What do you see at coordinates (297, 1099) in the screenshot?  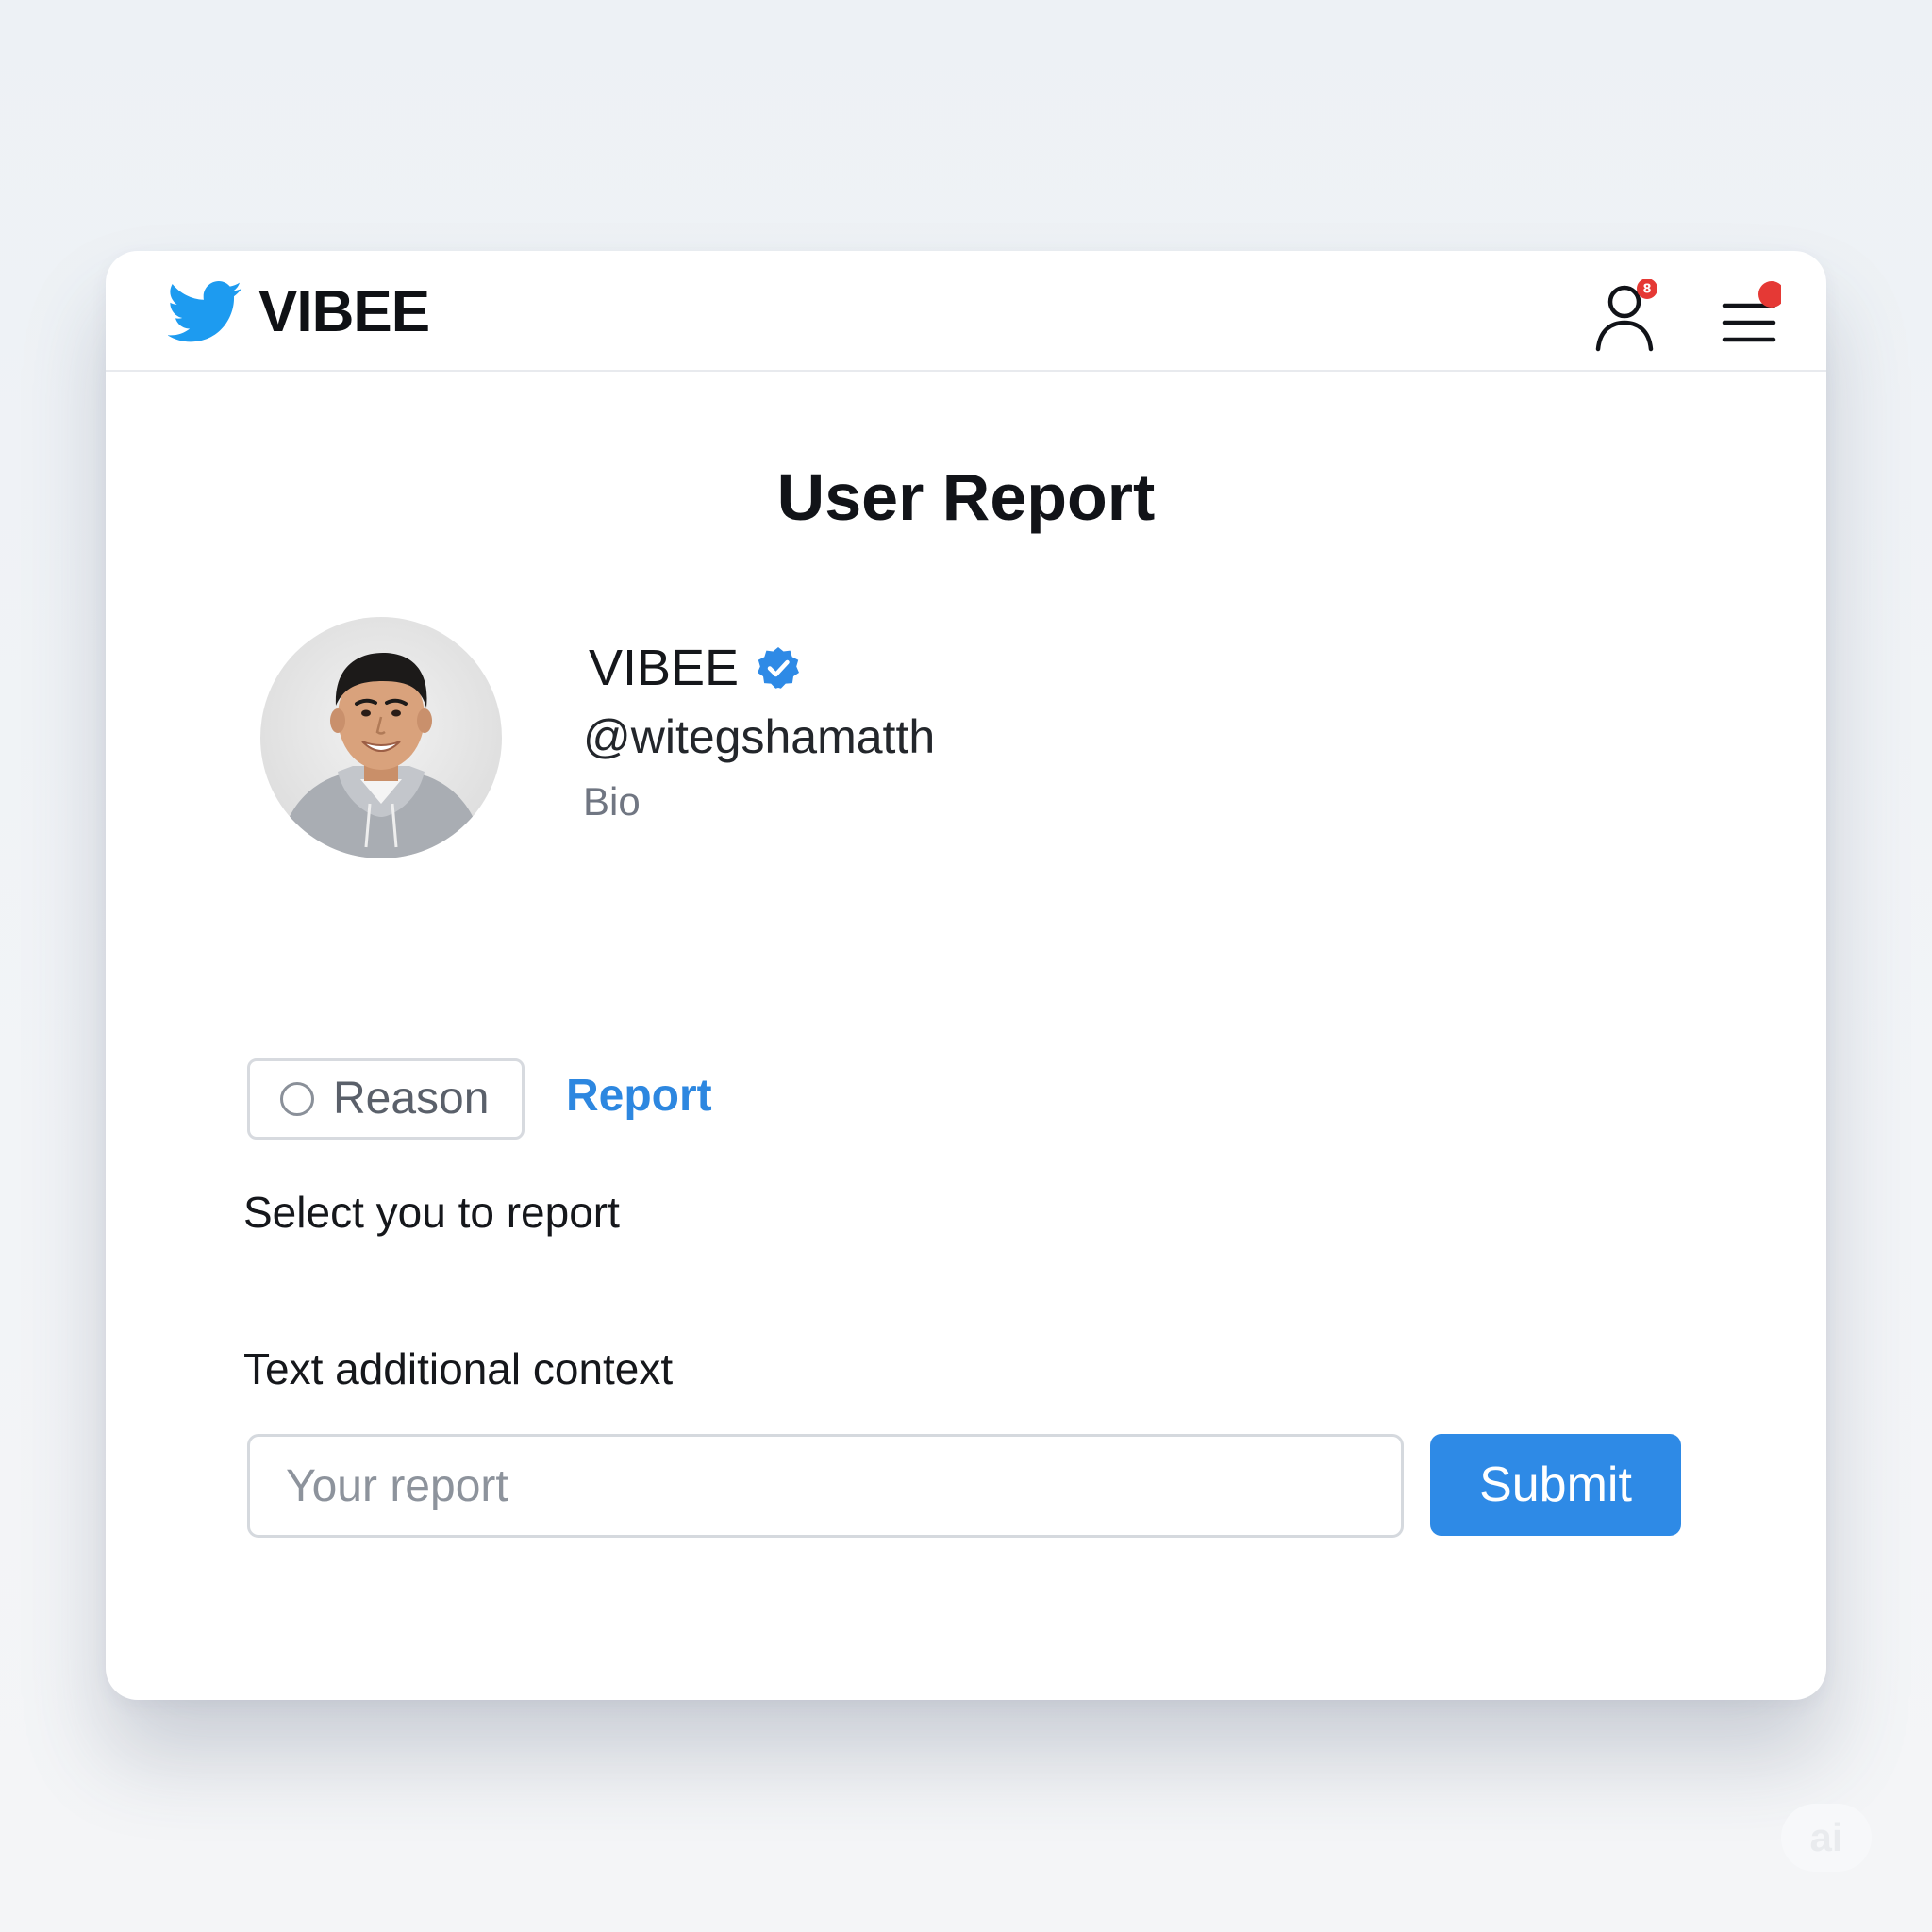 I see `radio-circle-icon` at bounding box center [297, 1099].